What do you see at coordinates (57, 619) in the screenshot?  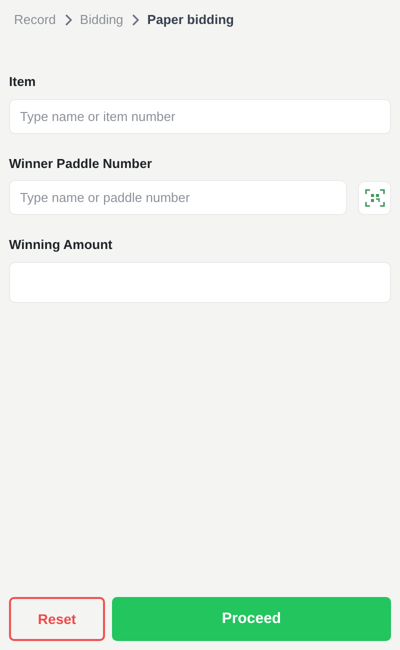 I see `action-button: Reset` at bounding box center [57, 619].